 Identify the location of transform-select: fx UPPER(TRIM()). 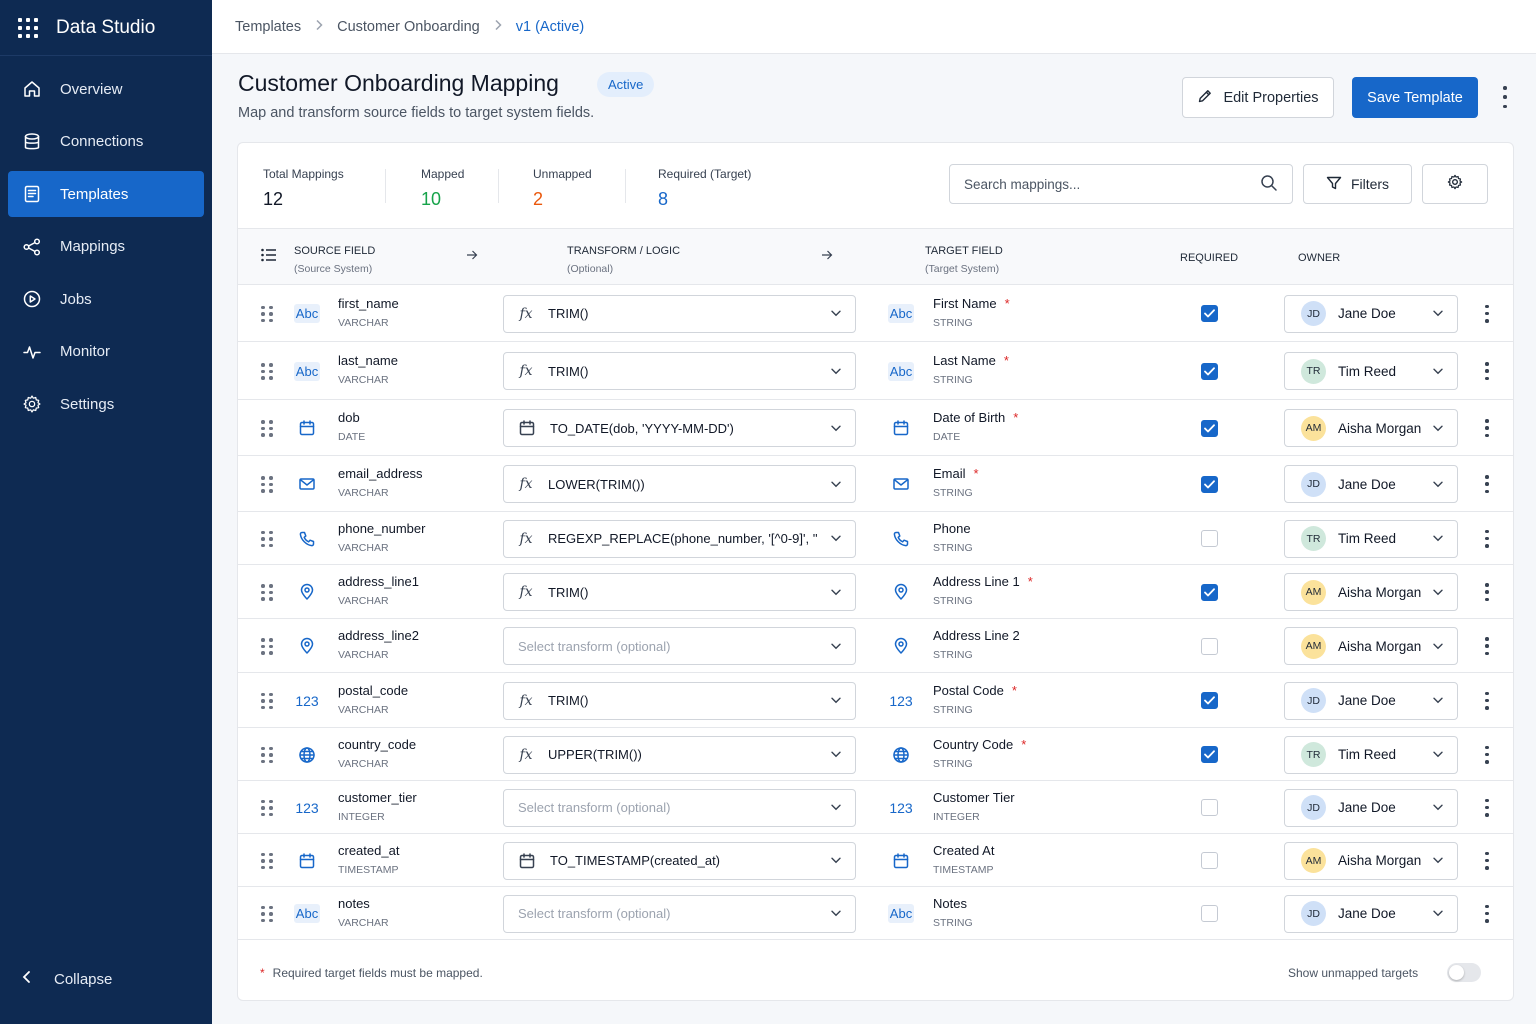
(679, 754).